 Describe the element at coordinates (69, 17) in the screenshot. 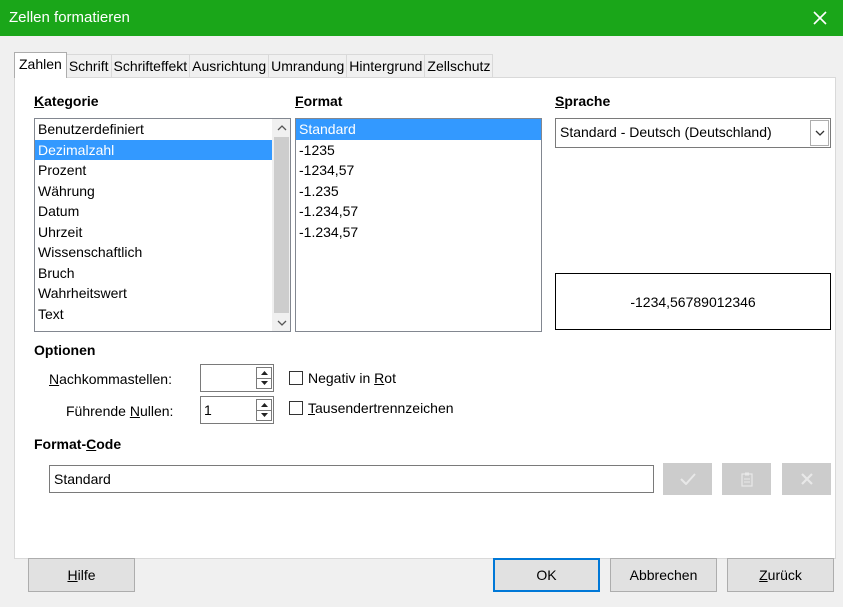

I see `window-title: Zellen formatieren` at that location.